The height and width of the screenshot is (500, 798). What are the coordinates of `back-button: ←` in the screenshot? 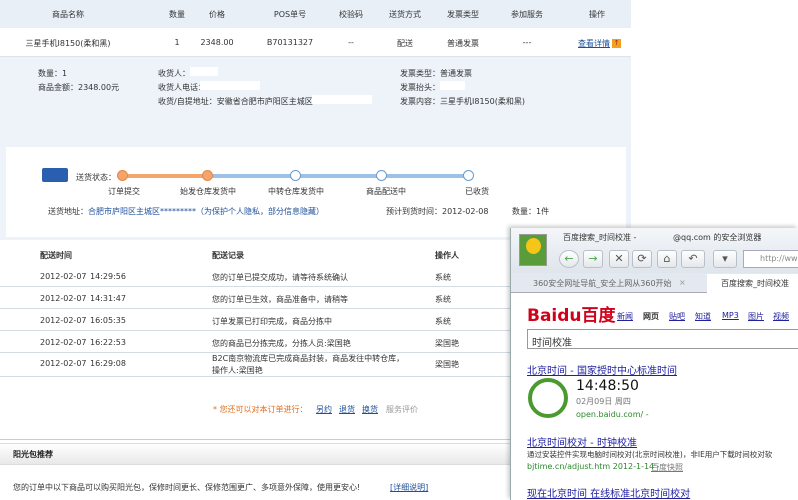 It's located at (569, 259).